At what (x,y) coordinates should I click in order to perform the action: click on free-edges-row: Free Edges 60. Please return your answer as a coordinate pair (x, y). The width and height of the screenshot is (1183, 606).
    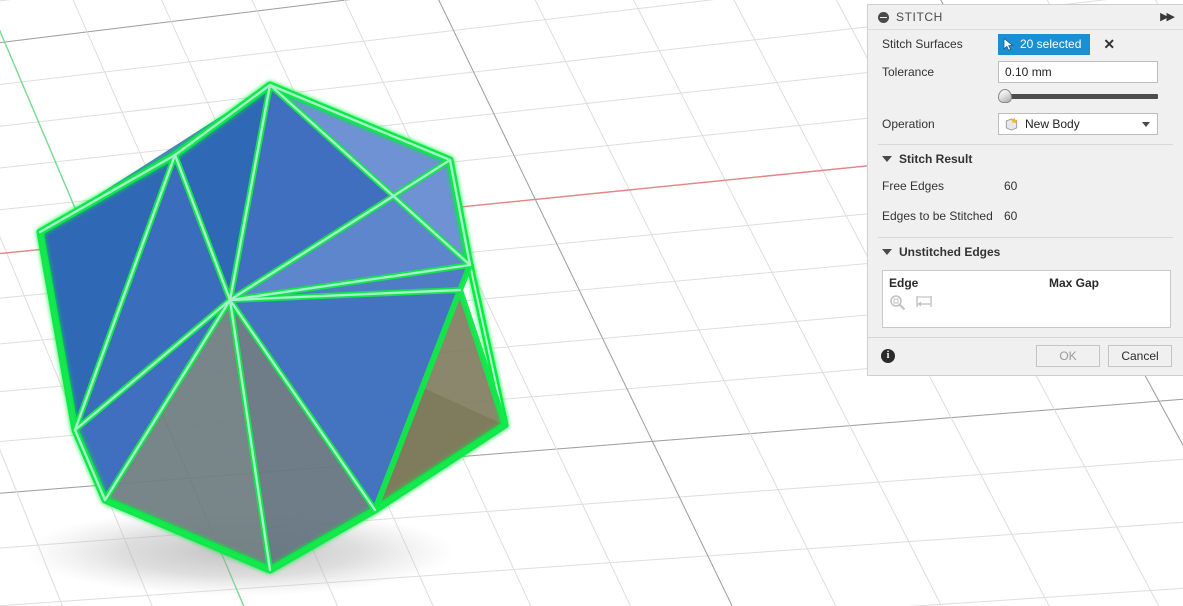
    Looking at the image, I should click on (1025, 186).